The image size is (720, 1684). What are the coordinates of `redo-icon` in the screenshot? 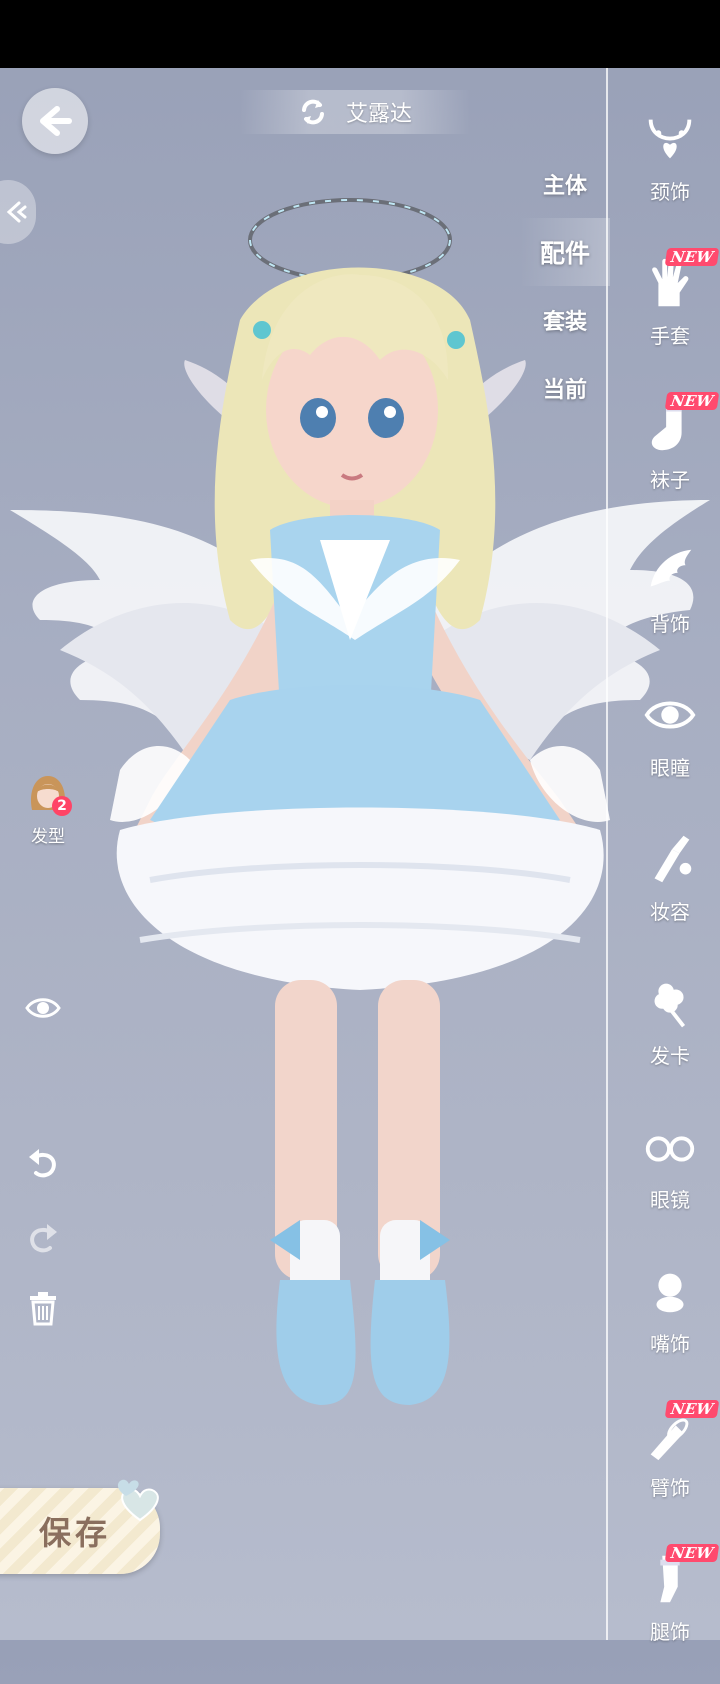 It's located at (43, 1238).